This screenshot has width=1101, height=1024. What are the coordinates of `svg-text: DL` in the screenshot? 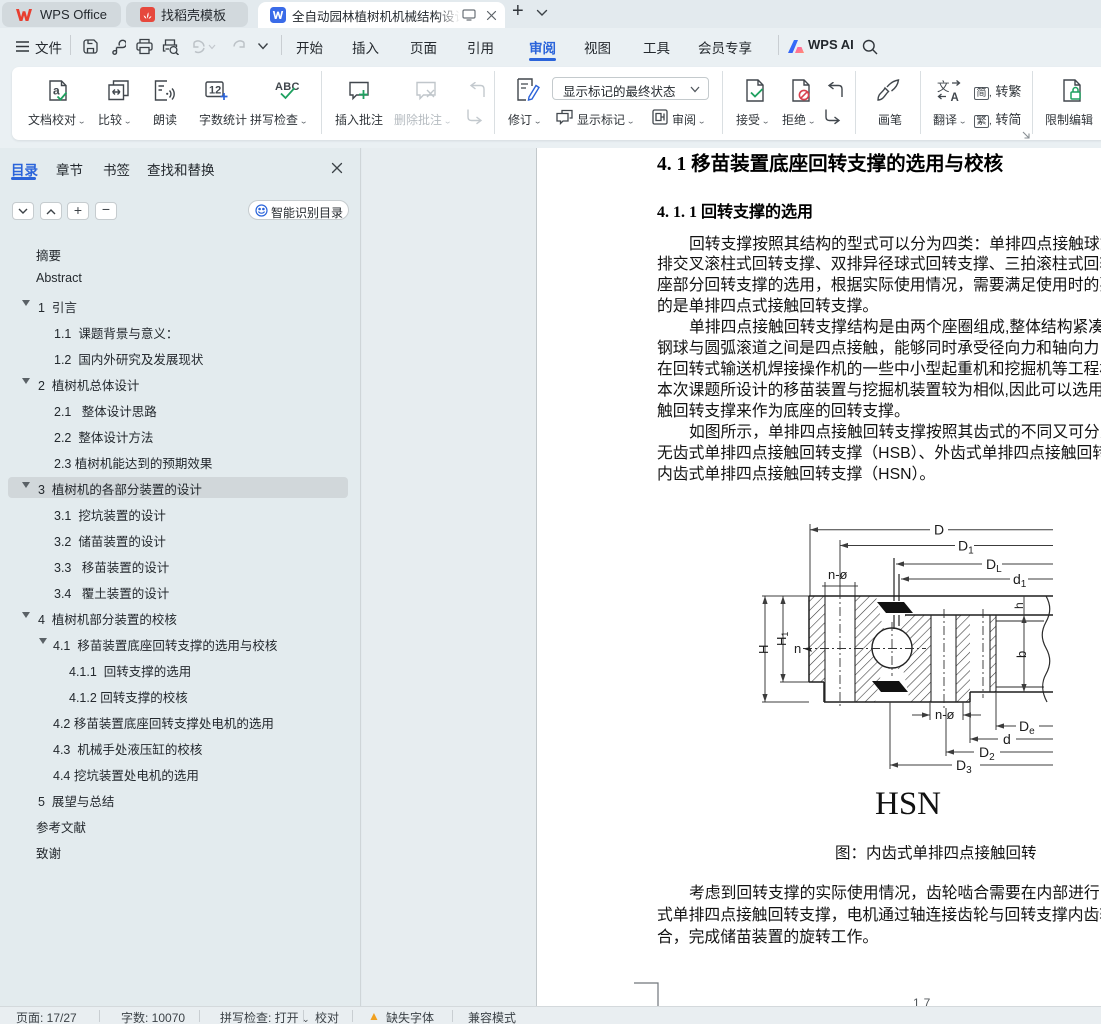 It's located at (994, 565).